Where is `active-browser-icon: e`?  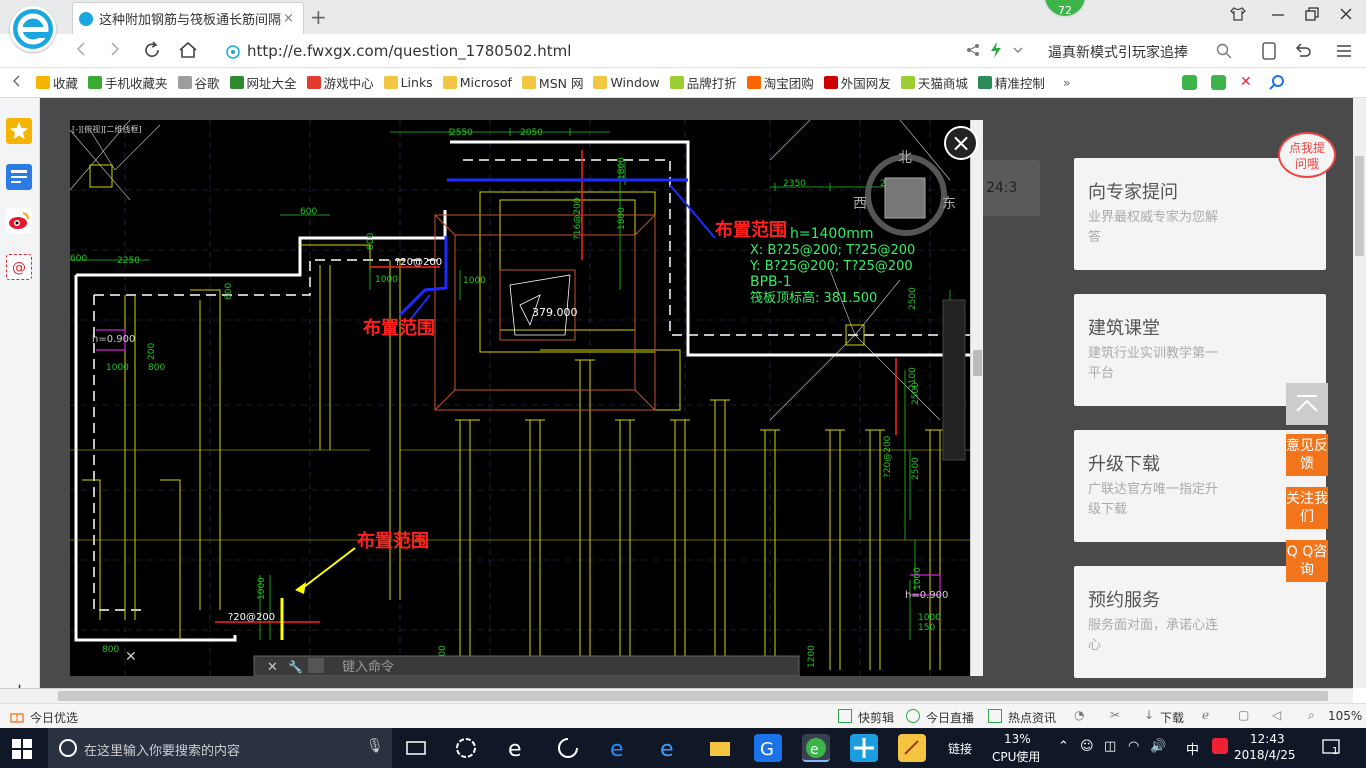
active-browser-icon: e is located at coordinates (816, 748).